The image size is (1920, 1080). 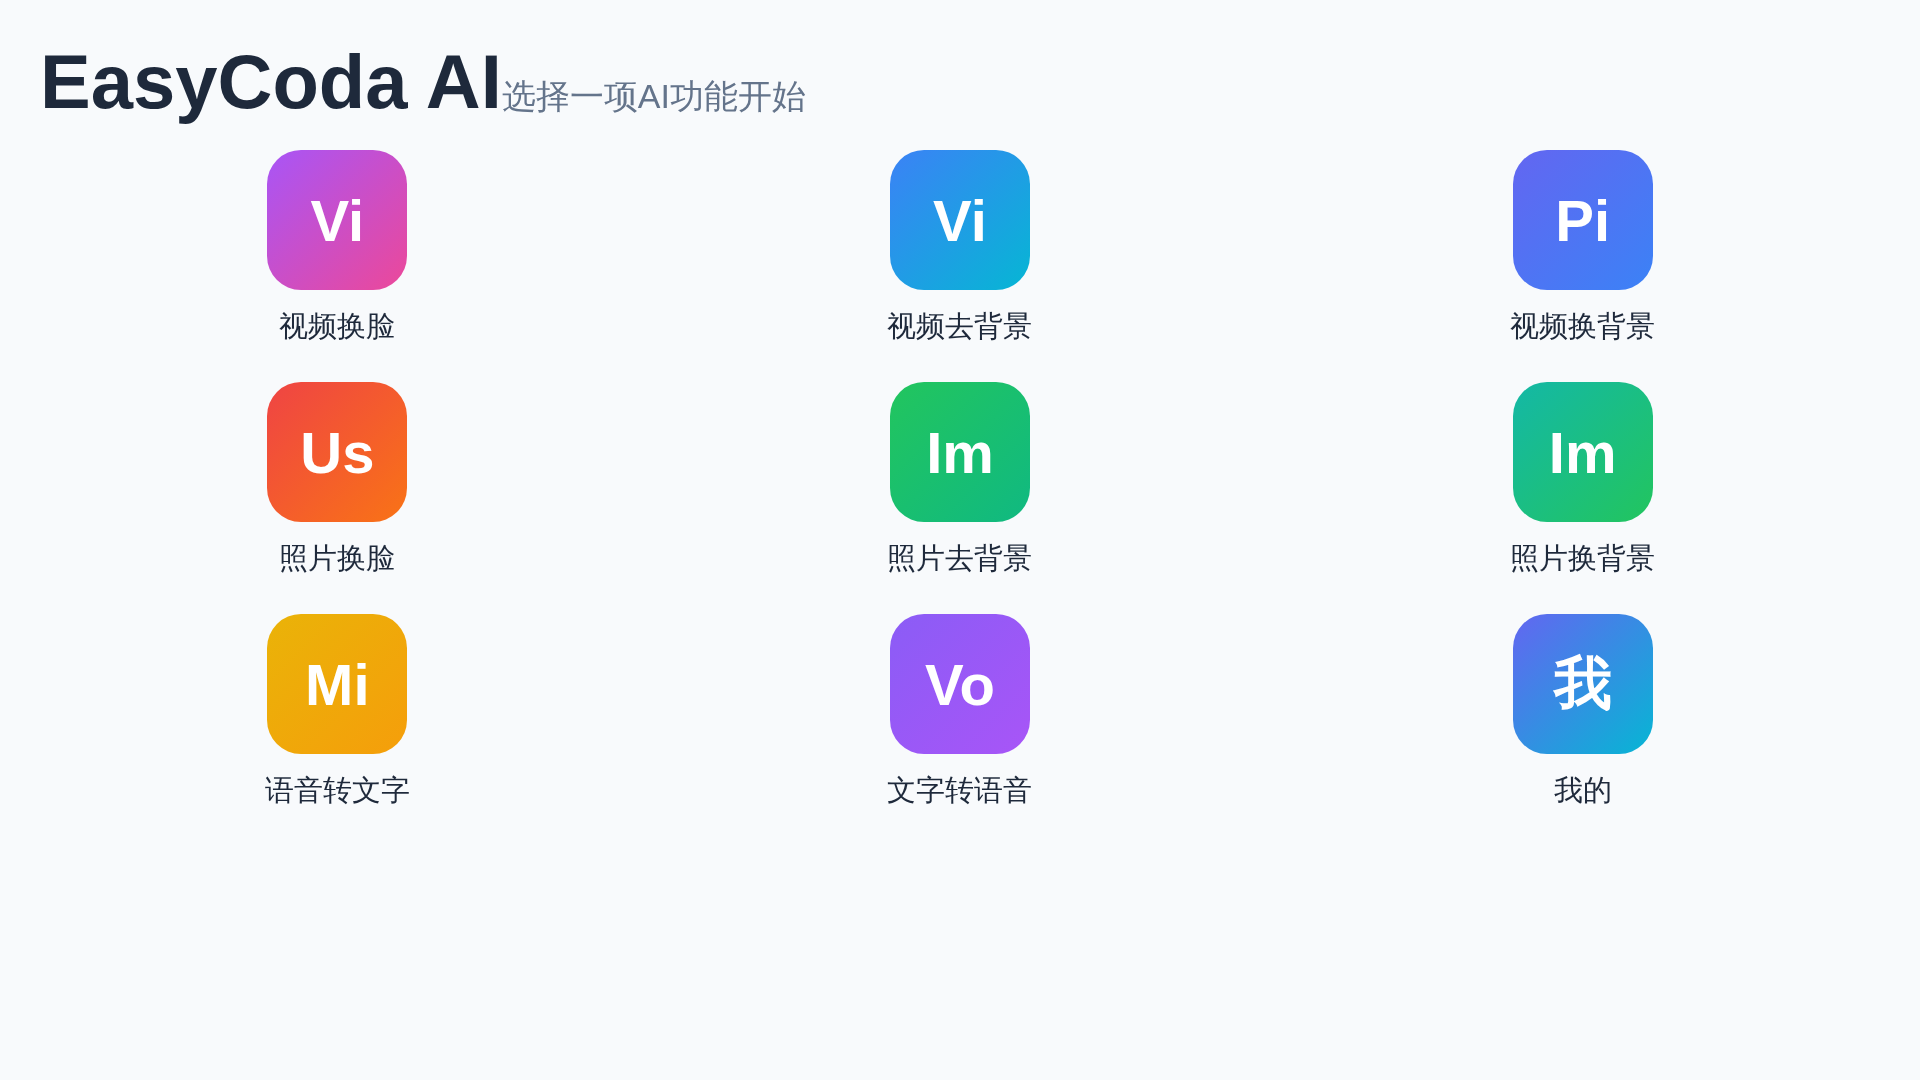 I want to click on feature-label: 我的, so click(x=1582, y=790).